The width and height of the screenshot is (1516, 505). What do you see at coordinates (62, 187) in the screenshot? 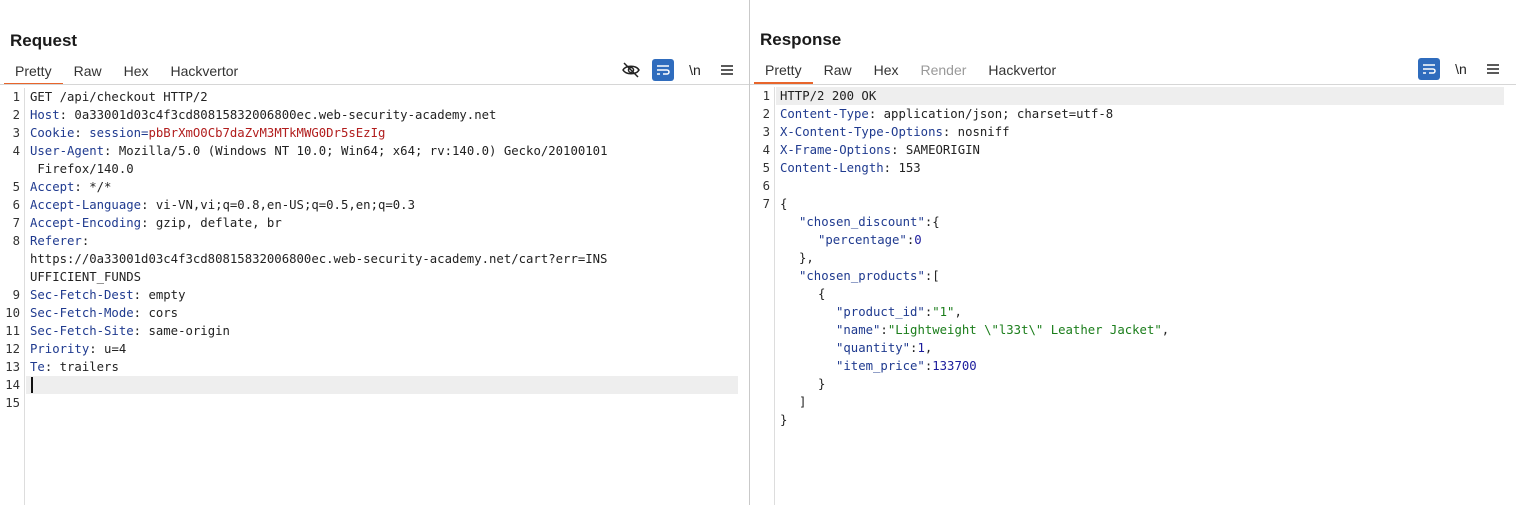
I see `code-line: 5 Accept: */*` at bounding box center [62, 187].